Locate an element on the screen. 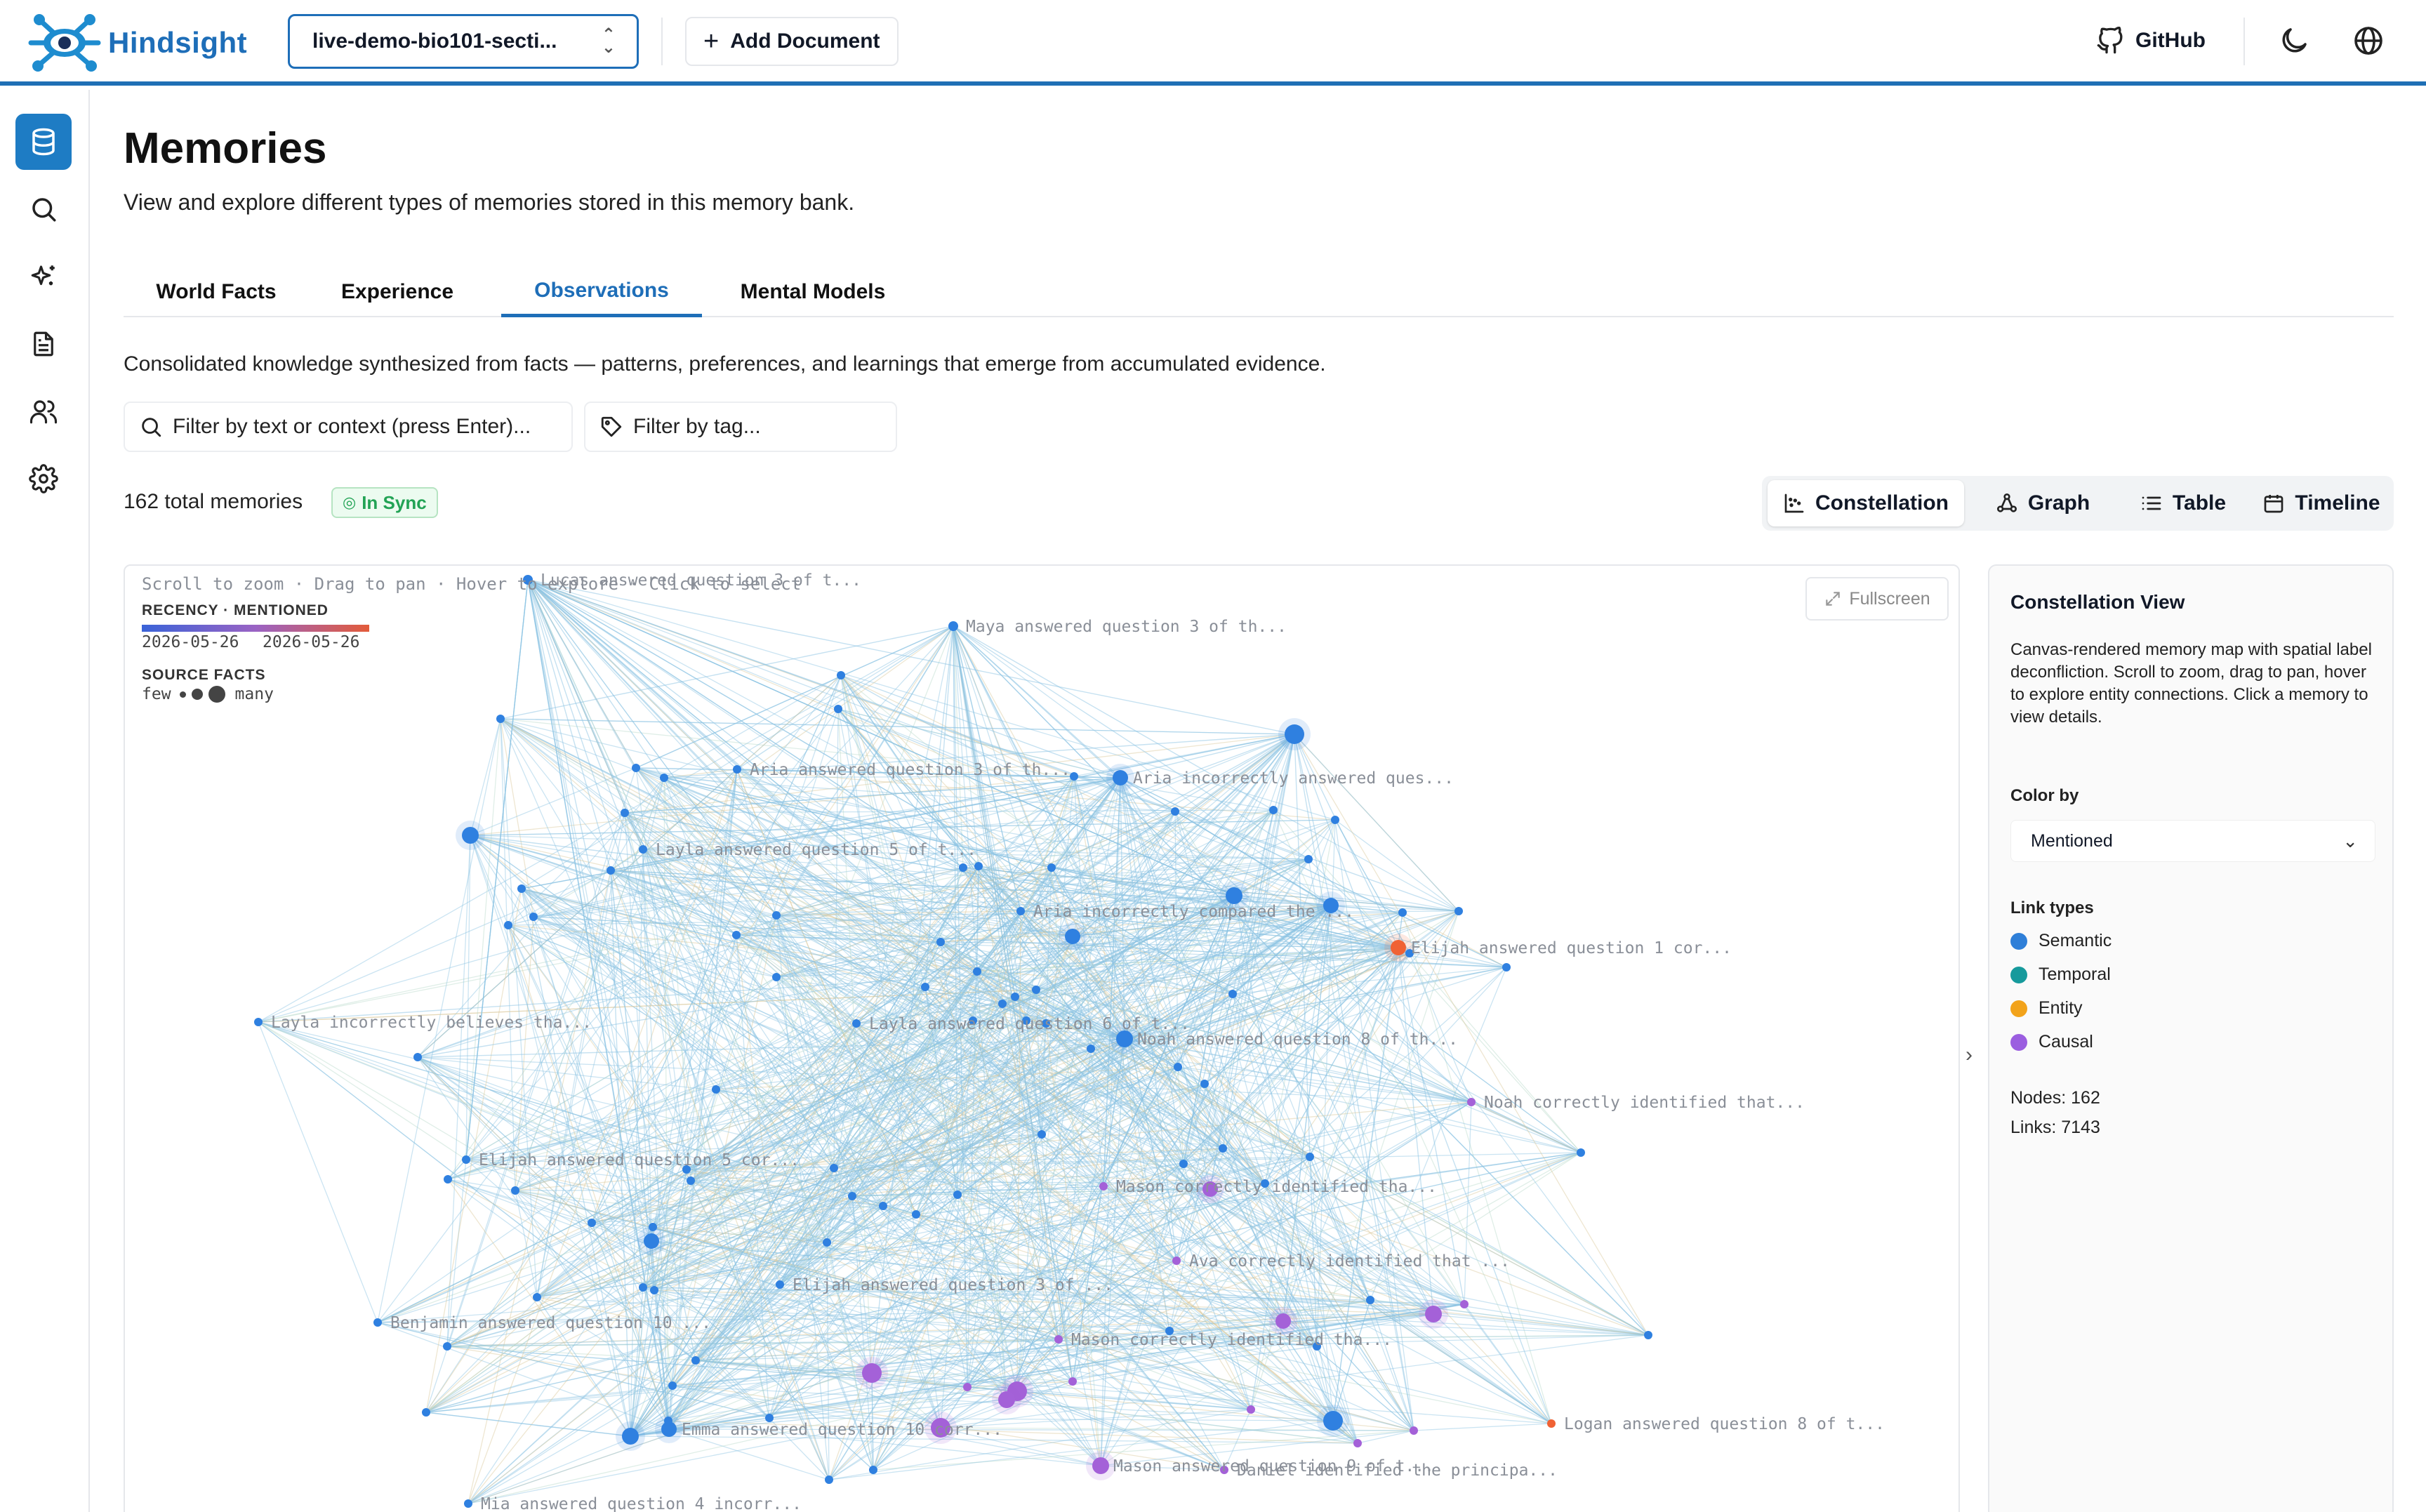 The image size is (2426, 1512). tab-mental-models: Mental Models is located at coordinates (813, 292).